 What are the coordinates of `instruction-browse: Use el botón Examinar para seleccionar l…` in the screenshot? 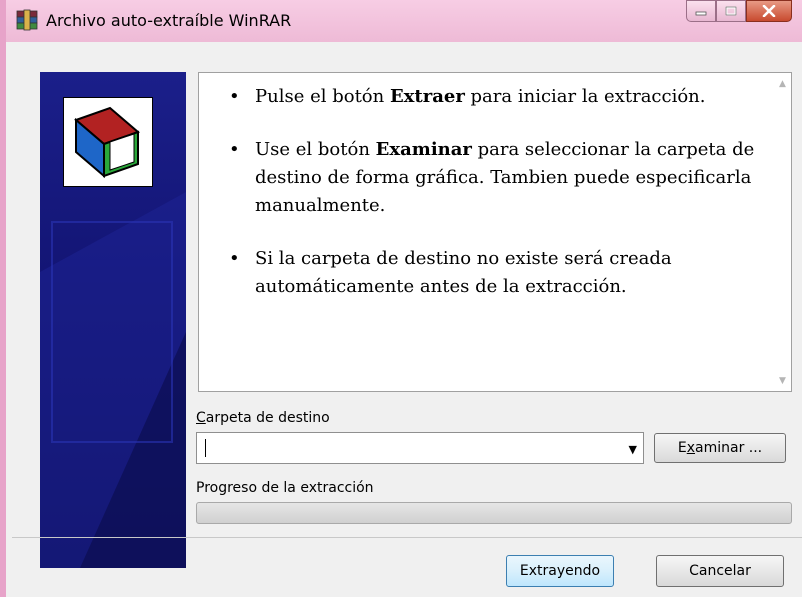 It's located at (494, 178).